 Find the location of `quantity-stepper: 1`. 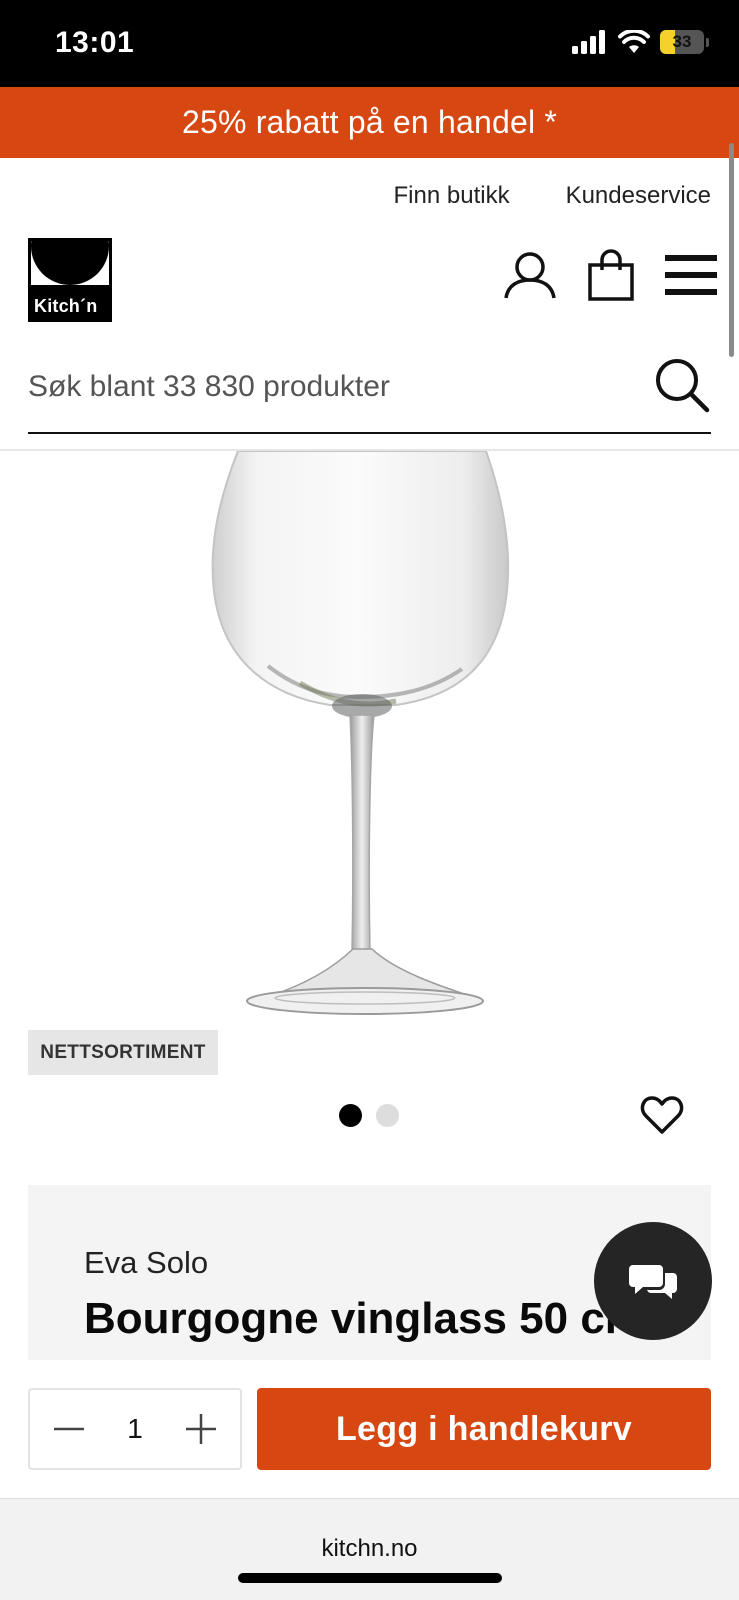

quantity-stepper: 1 is located at coordinates (135, 1429).